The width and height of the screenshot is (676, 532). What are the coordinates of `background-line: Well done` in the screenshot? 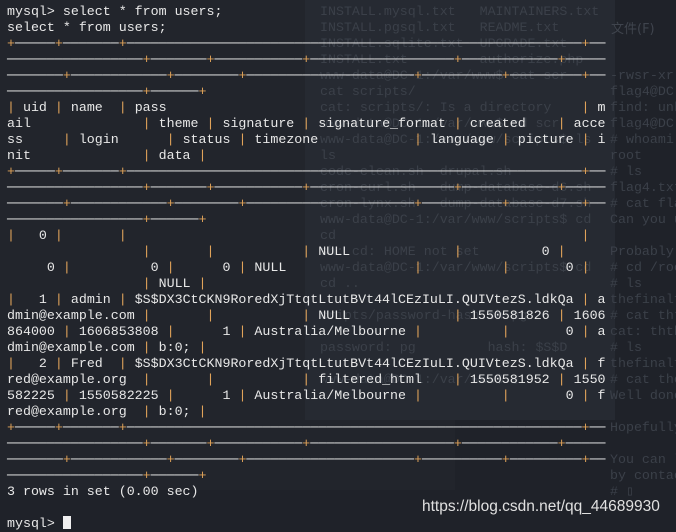 It's located at (643, 395).